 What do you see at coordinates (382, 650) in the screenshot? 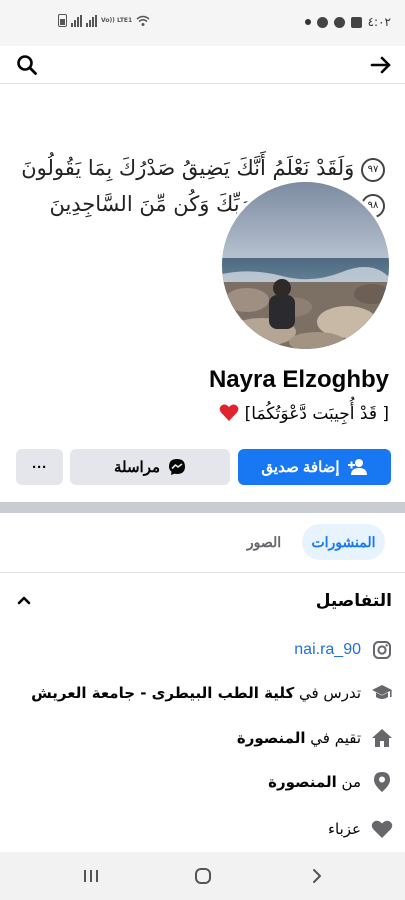
I see `instagram-icon` at bounding box center [382, 650].